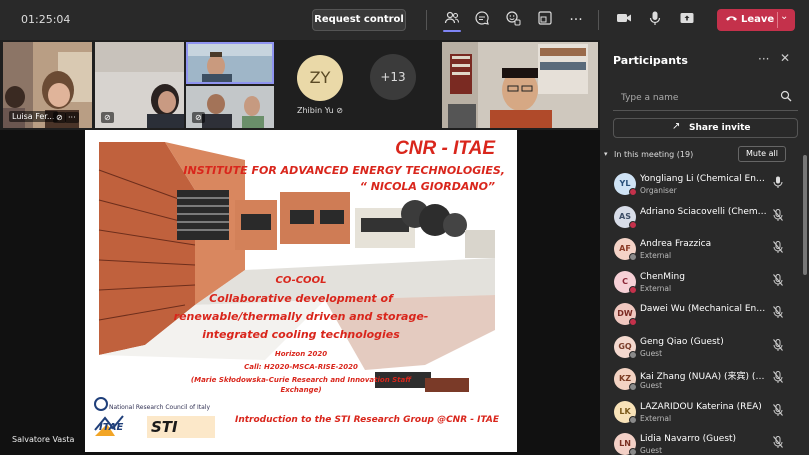  Describe the element at coordinates (301, 334) in the screenshot. I see `project-desc-line: integrated cooling technologies` at that location.